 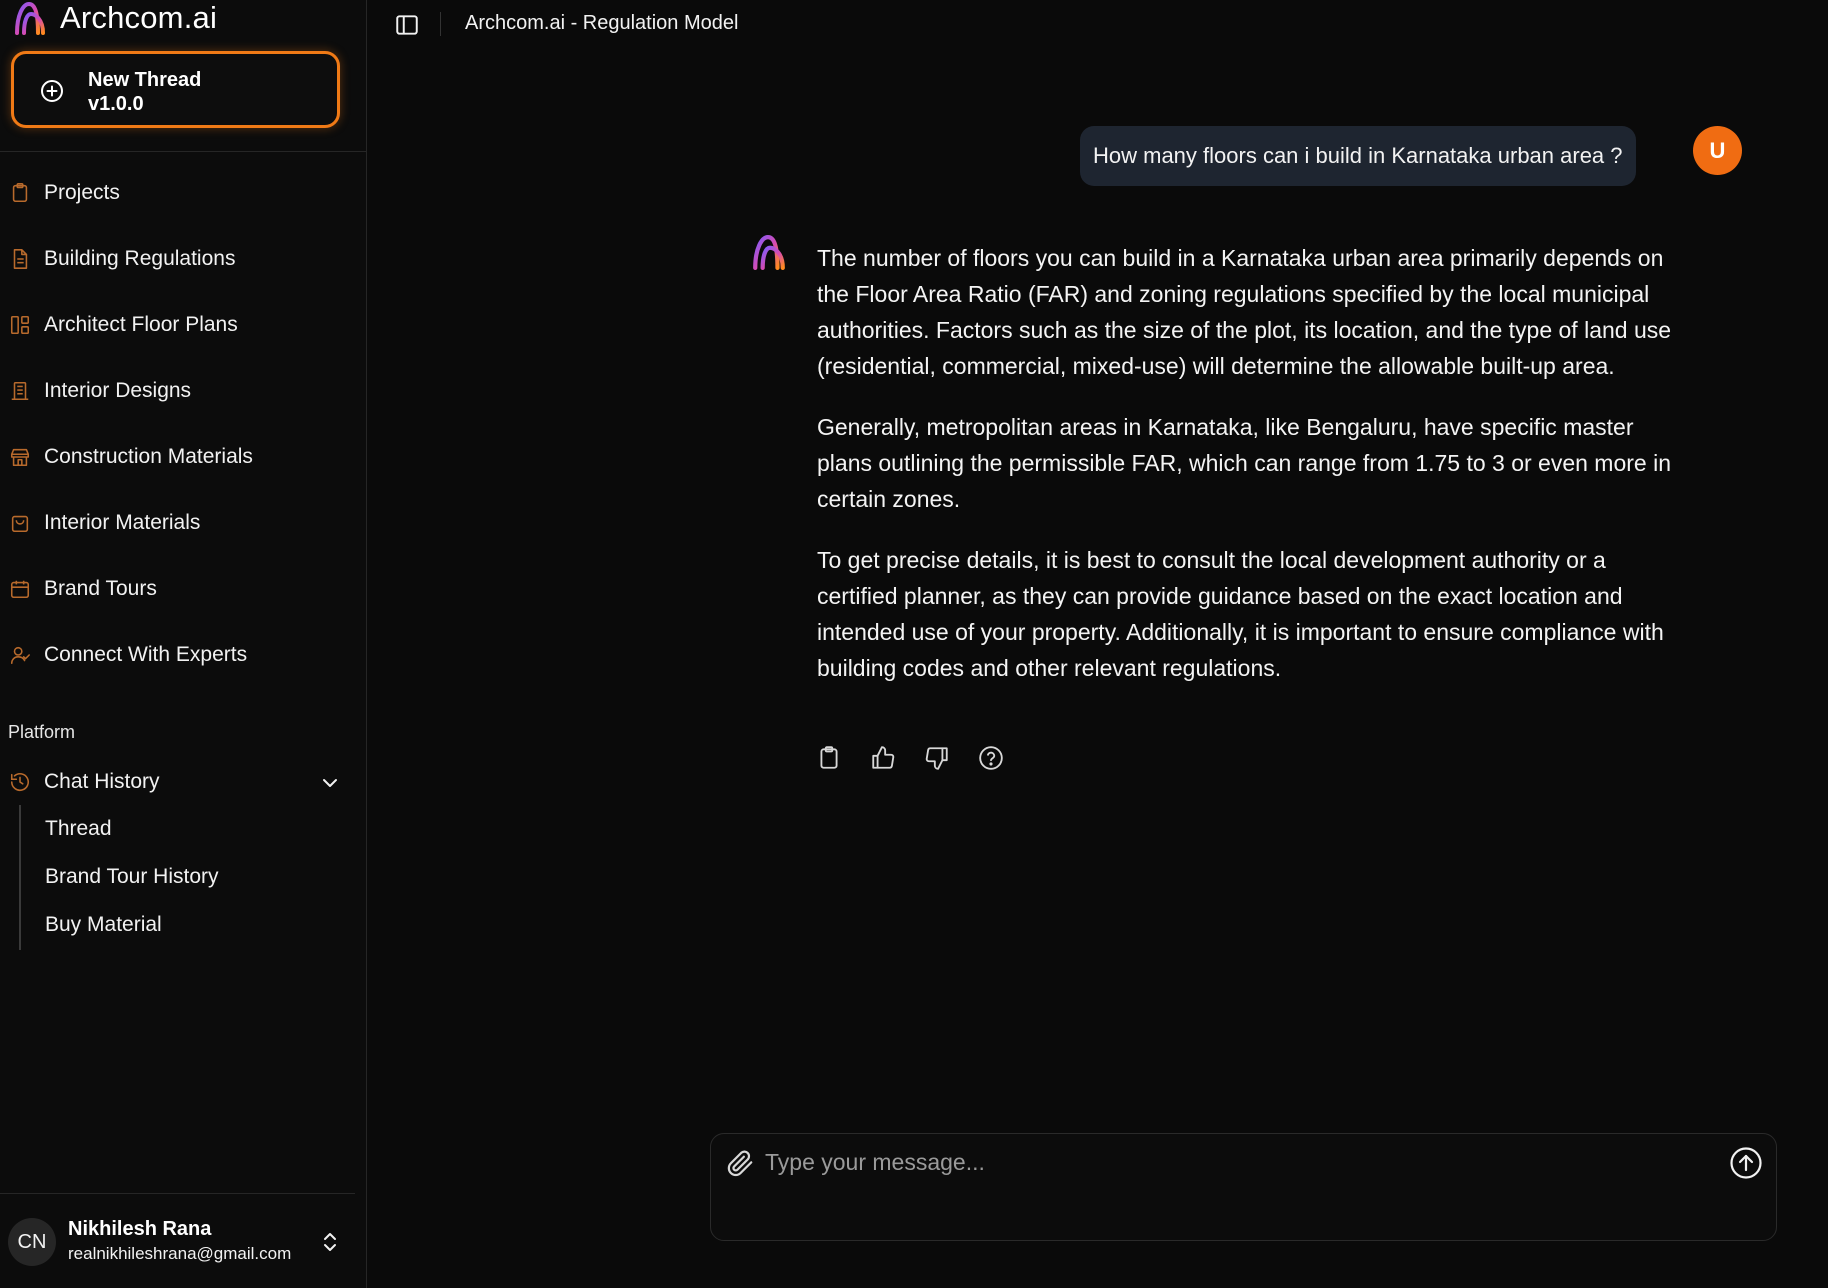 What do you see at coordinates (82, 192) in the screenshot?
I see `nav-label: Projects` at bounding box center [82, 192].